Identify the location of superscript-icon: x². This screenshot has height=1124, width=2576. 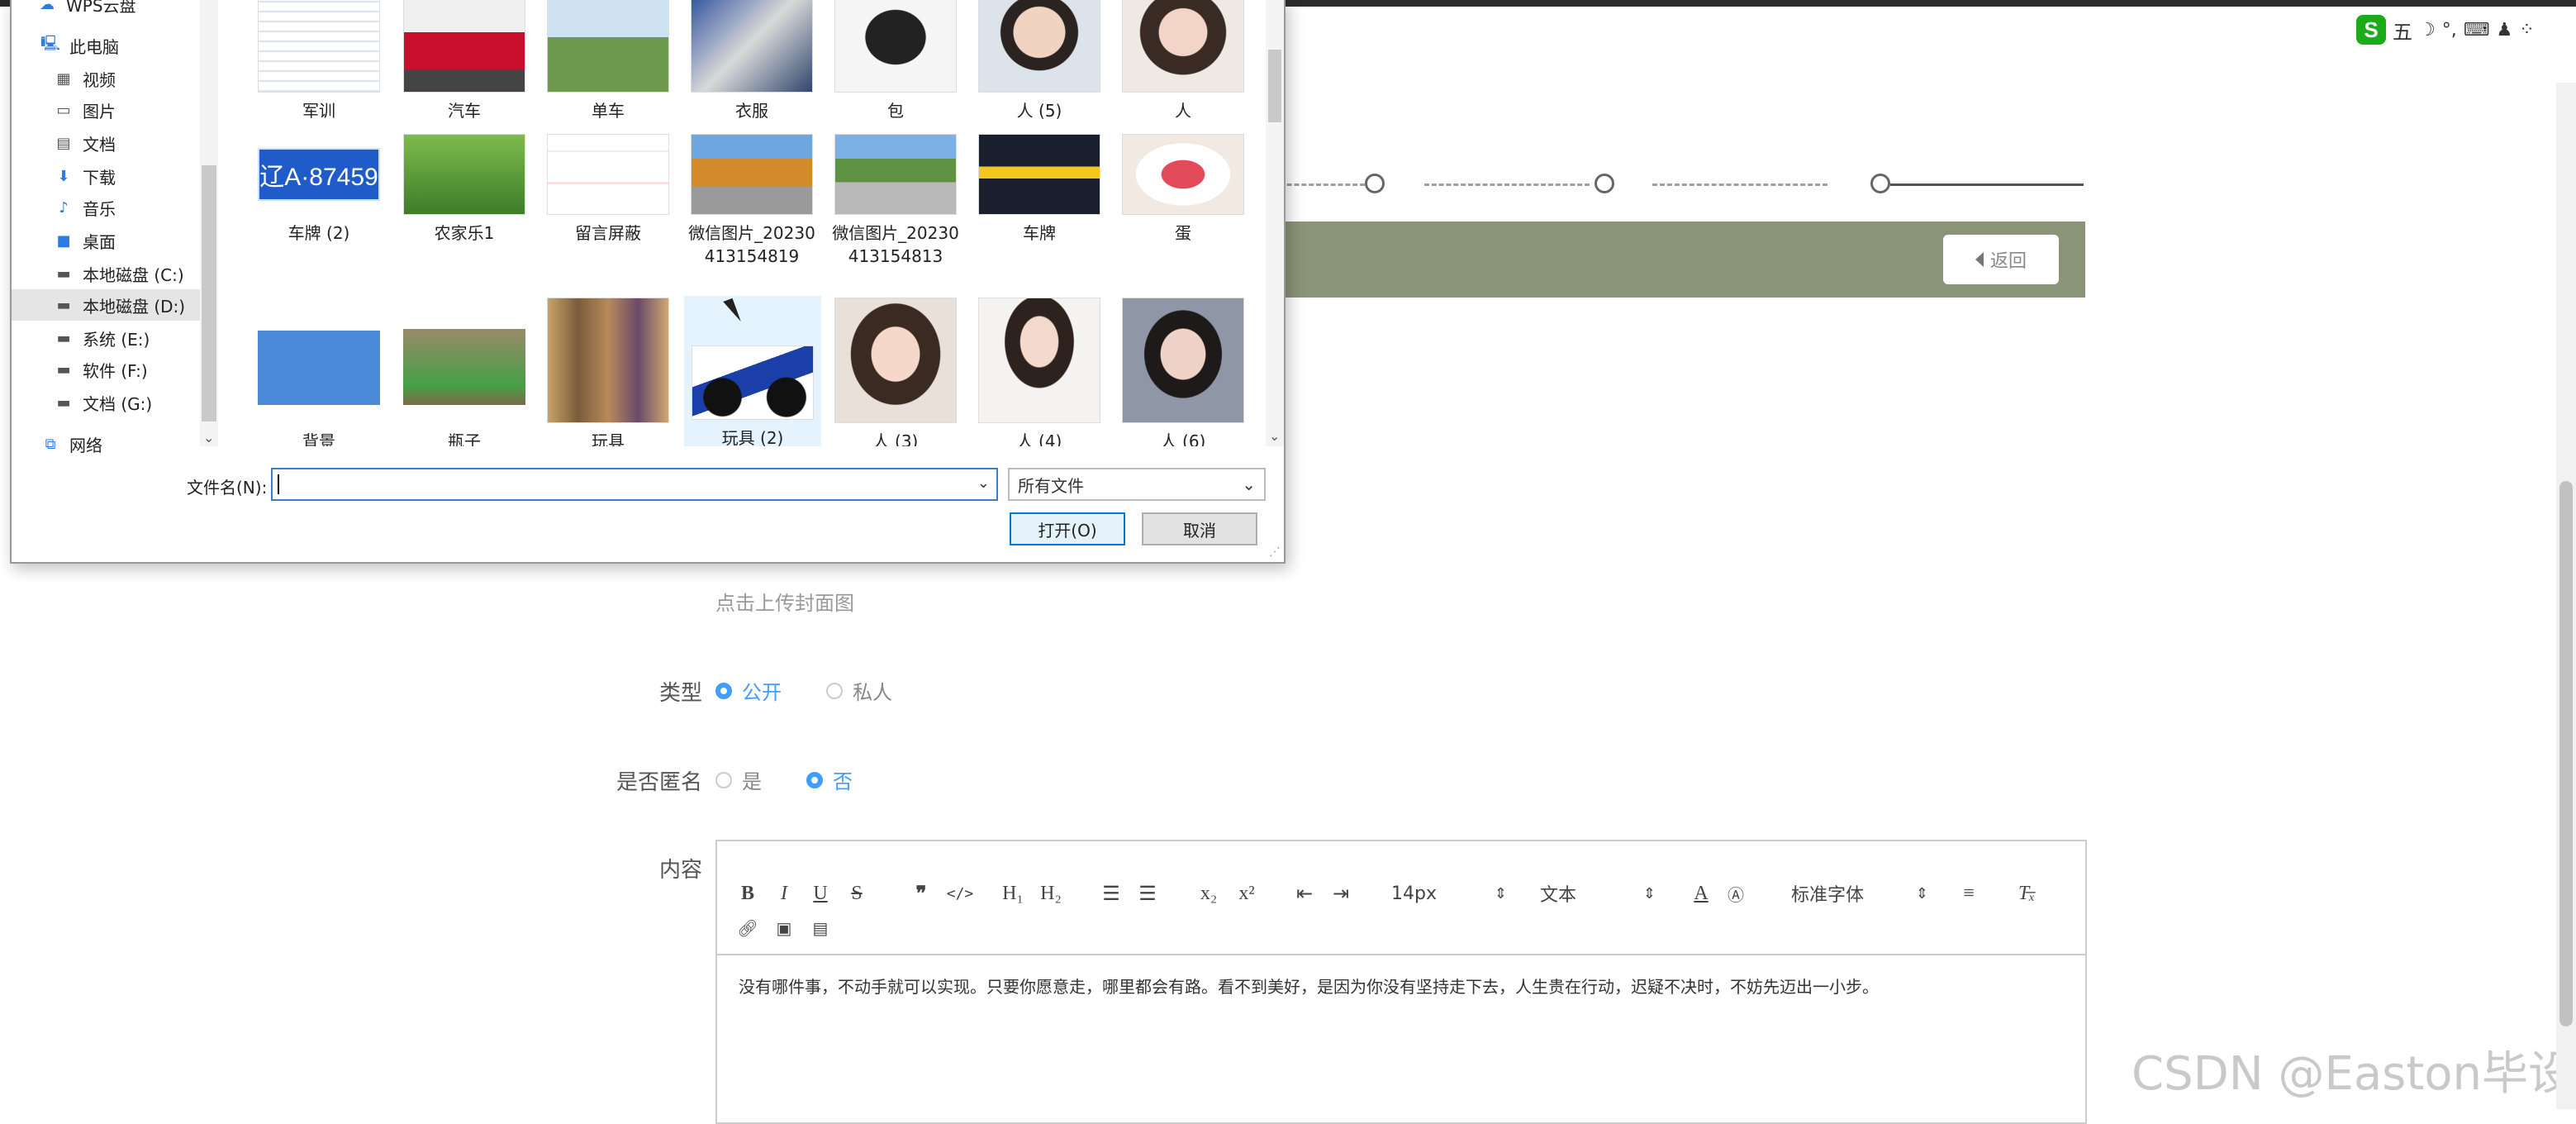
(1247, 893).